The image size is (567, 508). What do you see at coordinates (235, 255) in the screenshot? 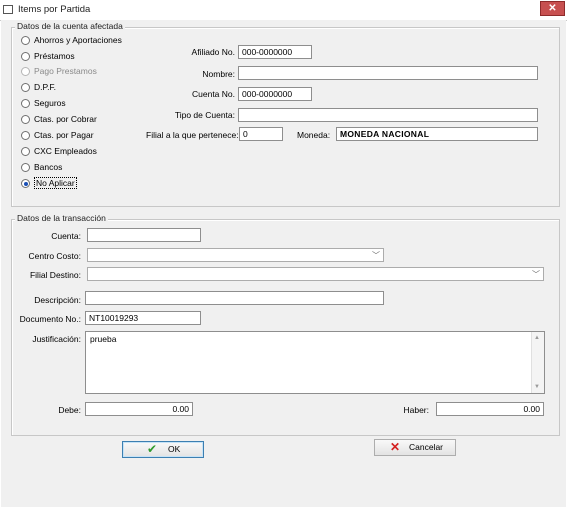
I see `centro-costo-select: ﹀` at bounding box center [235, 255].